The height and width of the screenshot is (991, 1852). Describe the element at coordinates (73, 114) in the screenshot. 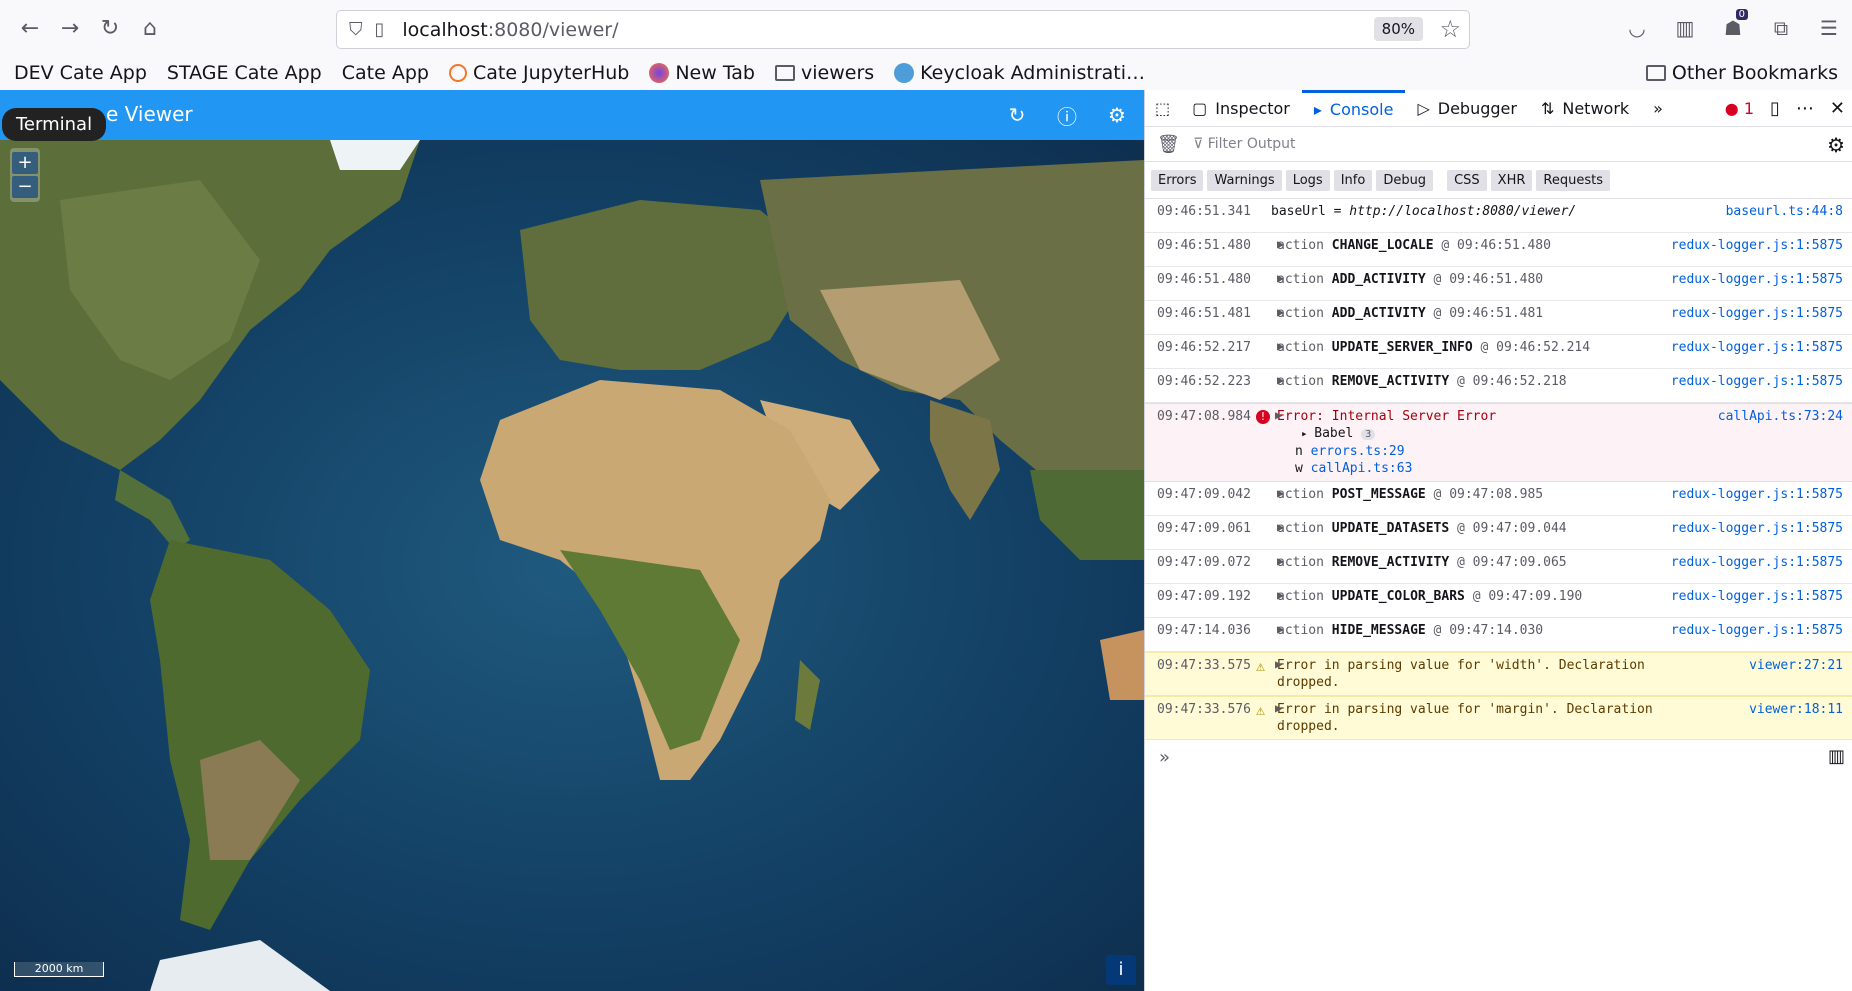

I see `bookmark-dev-cate-app: DEV Cate App` at that location.